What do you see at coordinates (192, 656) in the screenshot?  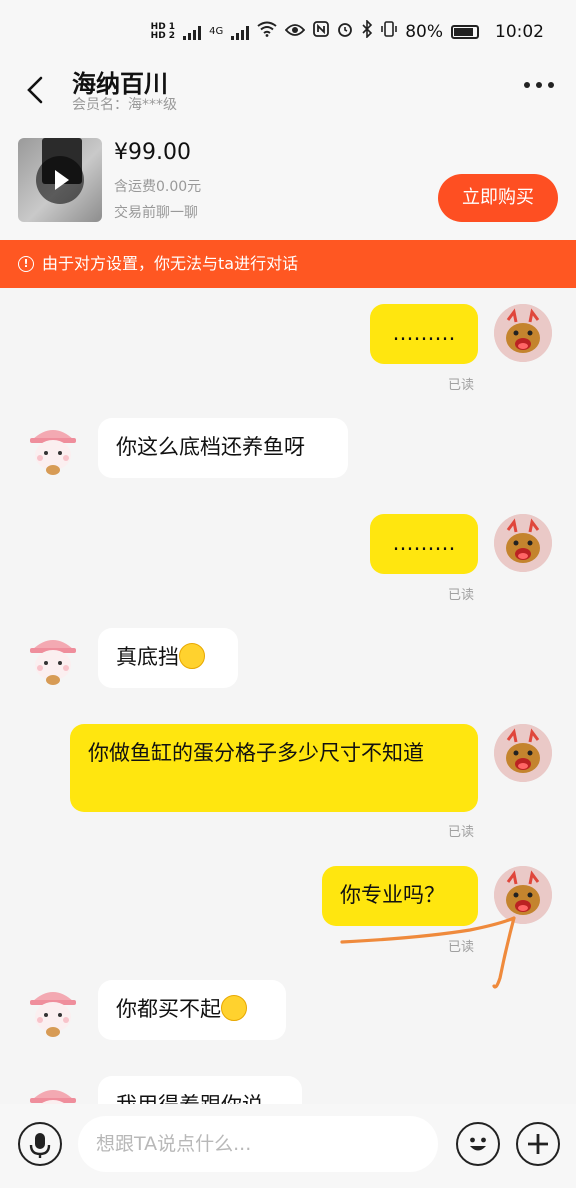 I see `rolling-eyes-emoji-icon` at bounding box center [192, 656].